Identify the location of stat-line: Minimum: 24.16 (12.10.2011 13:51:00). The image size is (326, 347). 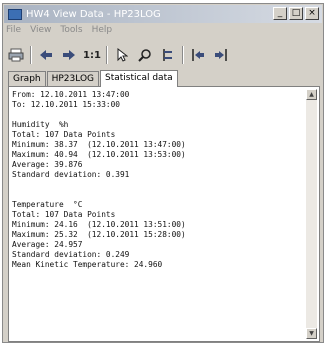
(99, 224).